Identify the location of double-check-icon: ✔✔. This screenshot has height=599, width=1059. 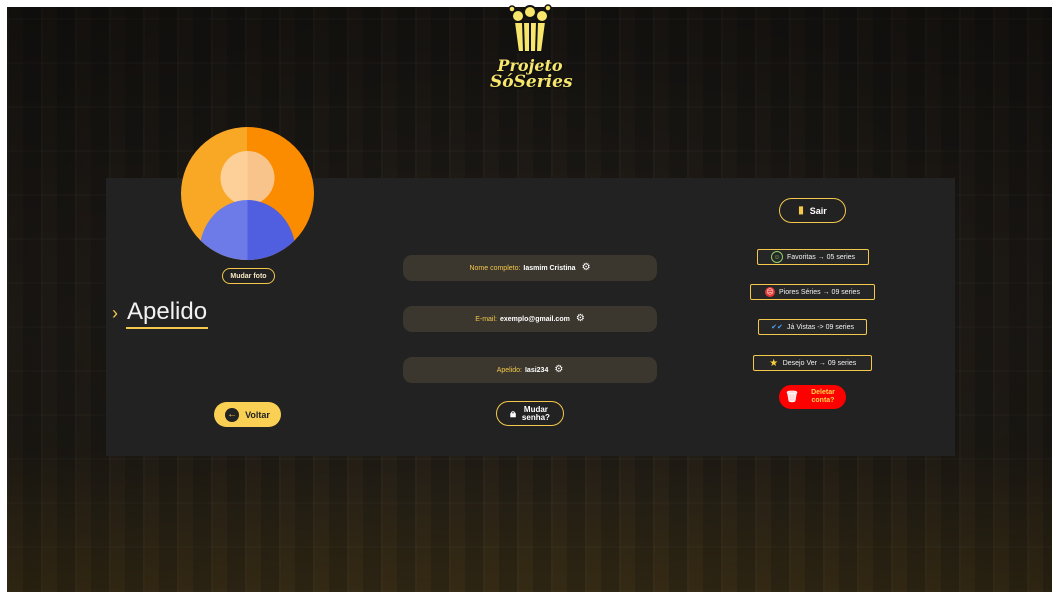
(777, 327).